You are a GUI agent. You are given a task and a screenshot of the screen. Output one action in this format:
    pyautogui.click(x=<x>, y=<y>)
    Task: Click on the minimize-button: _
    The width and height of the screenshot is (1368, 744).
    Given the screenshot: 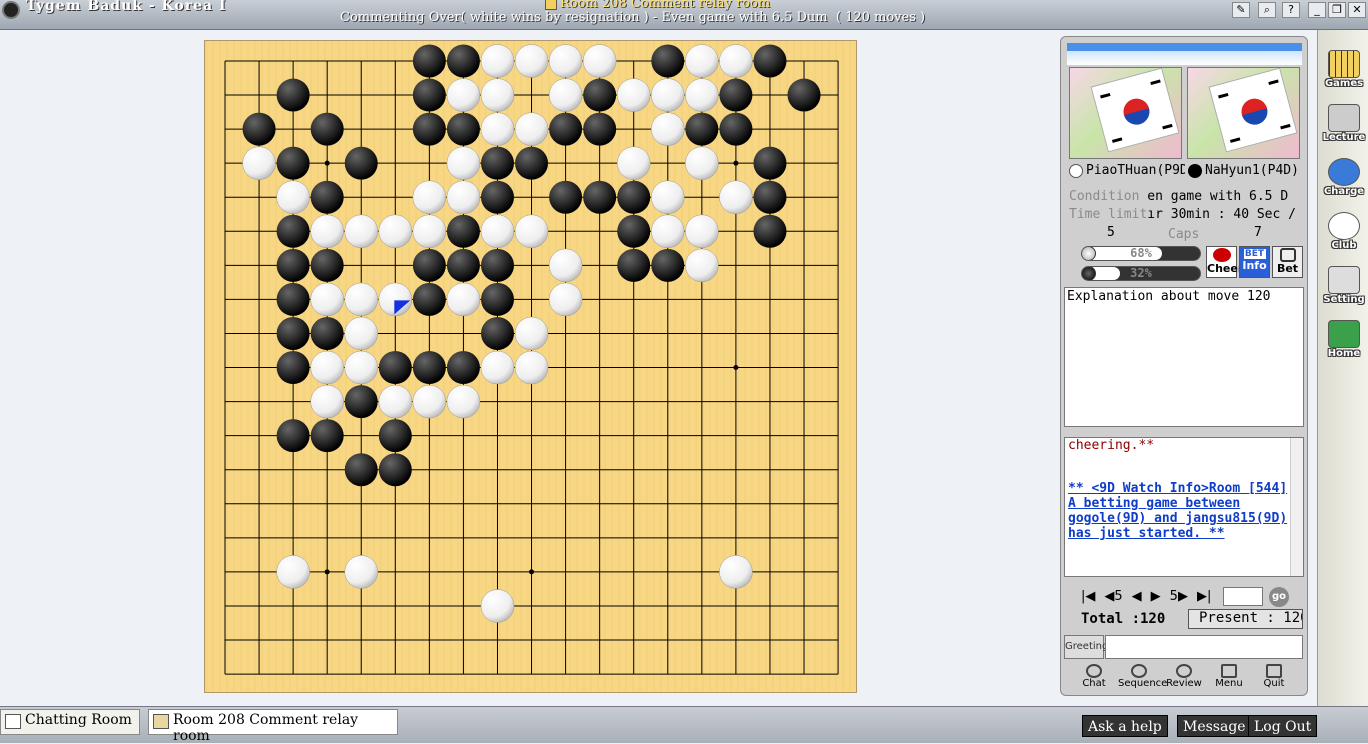 What is the action you would take?
    pyautogui.click(x=1317, y=10)
    